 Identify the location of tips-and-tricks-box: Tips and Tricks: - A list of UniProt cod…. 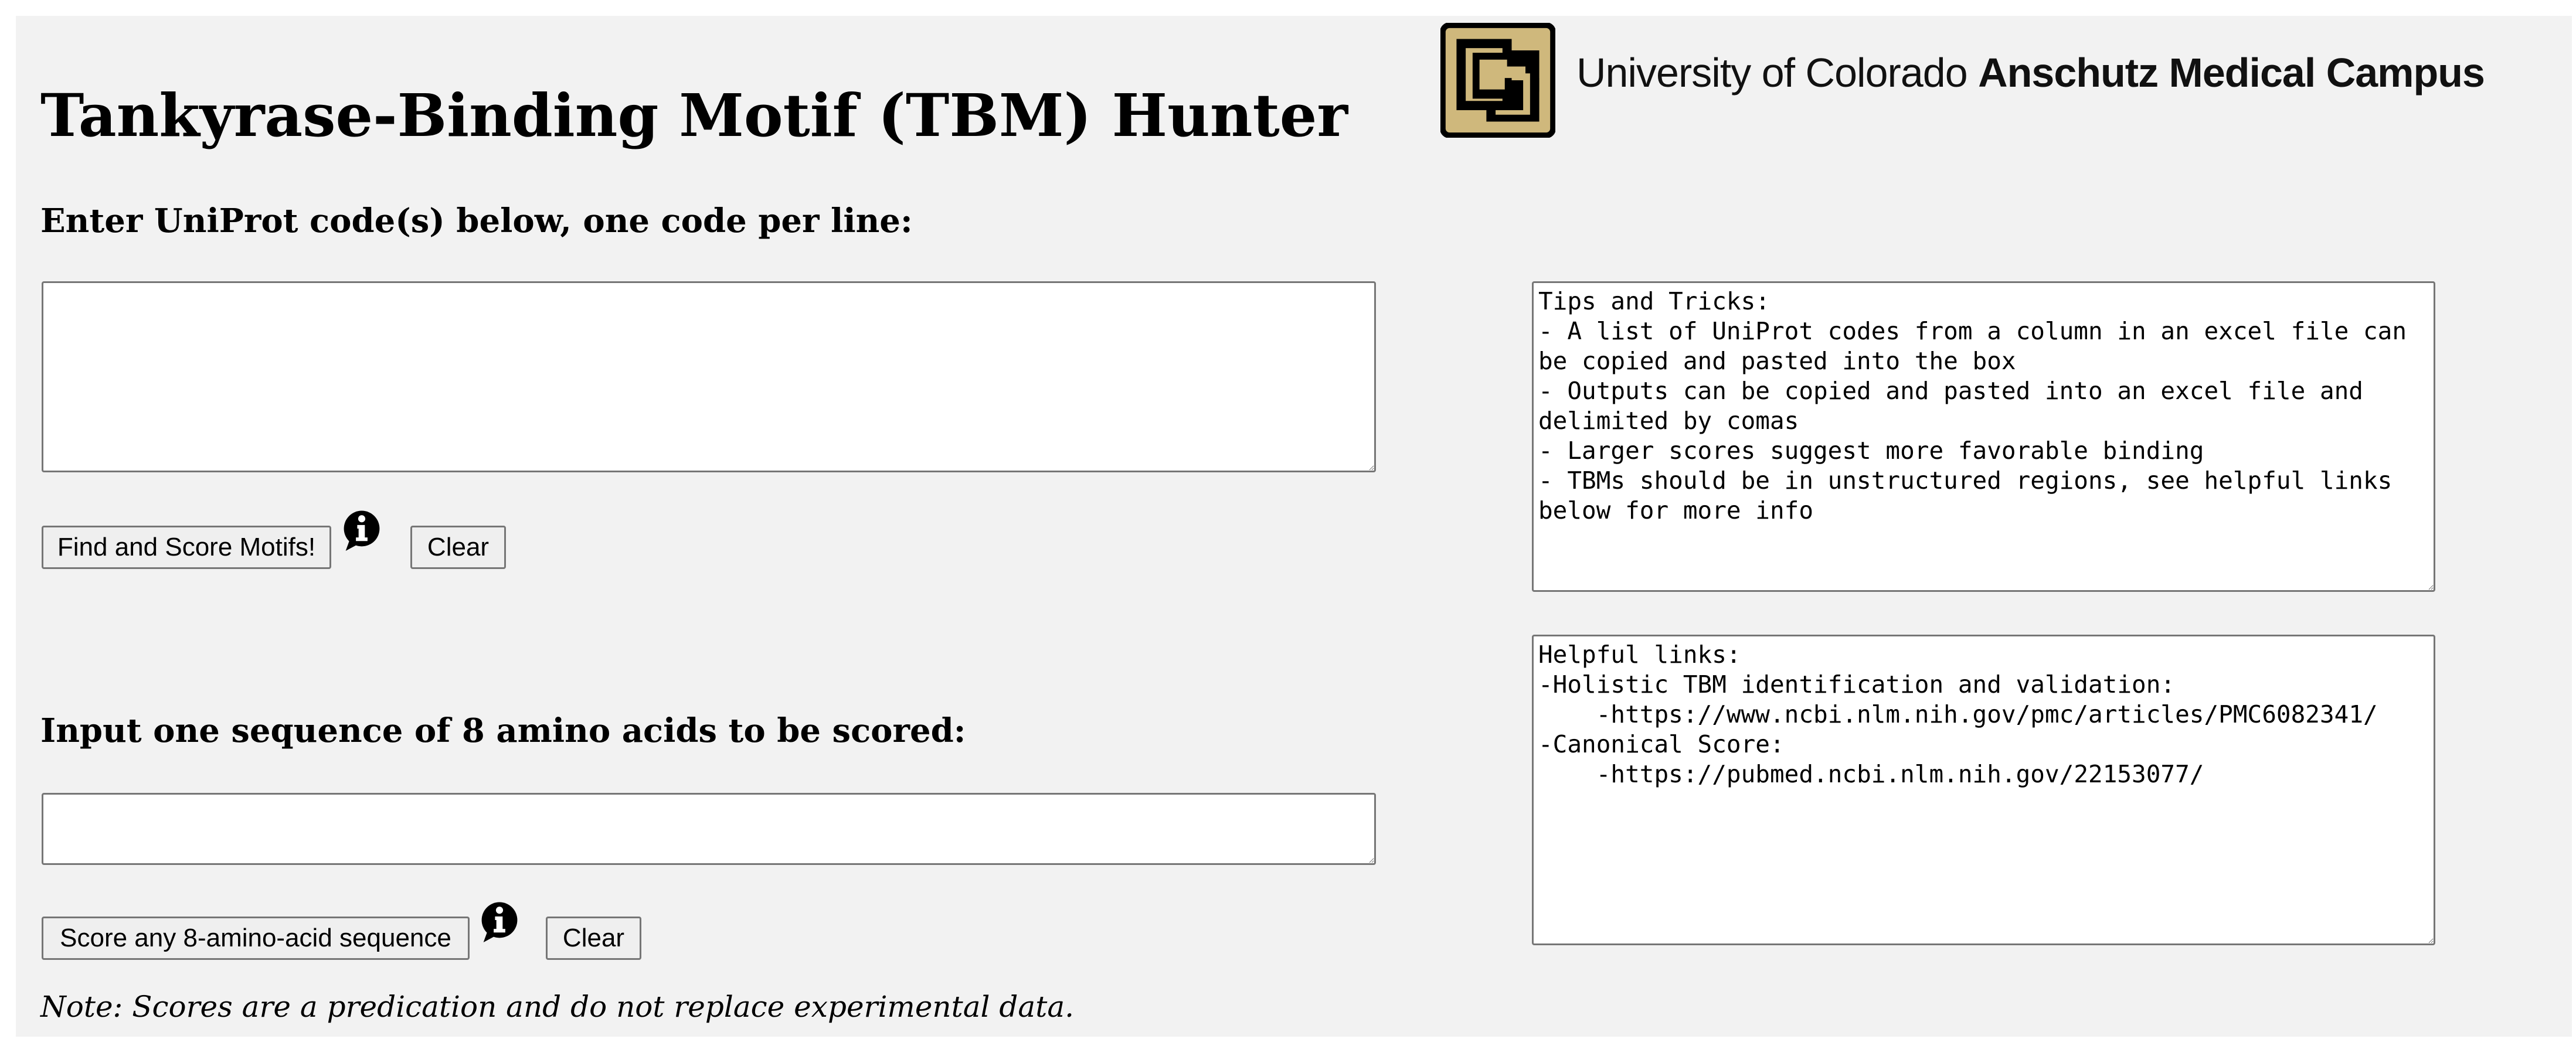
(1984, 436).